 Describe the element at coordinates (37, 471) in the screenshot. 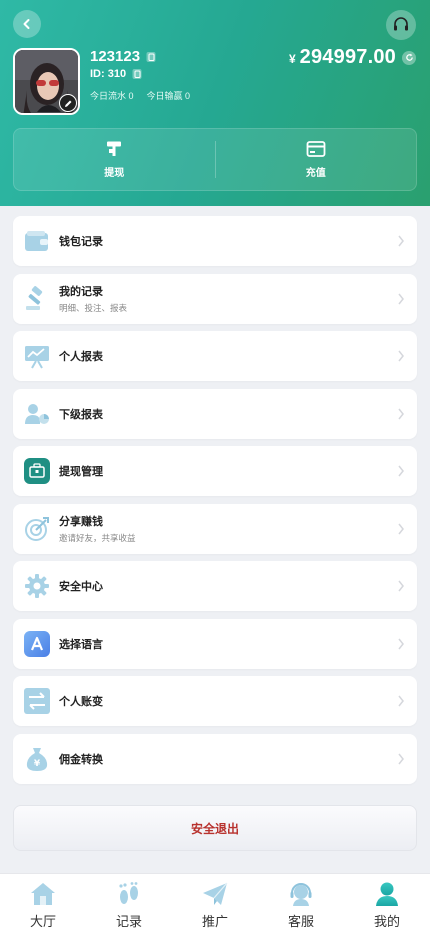

I see `briefcase-icon` at that location.